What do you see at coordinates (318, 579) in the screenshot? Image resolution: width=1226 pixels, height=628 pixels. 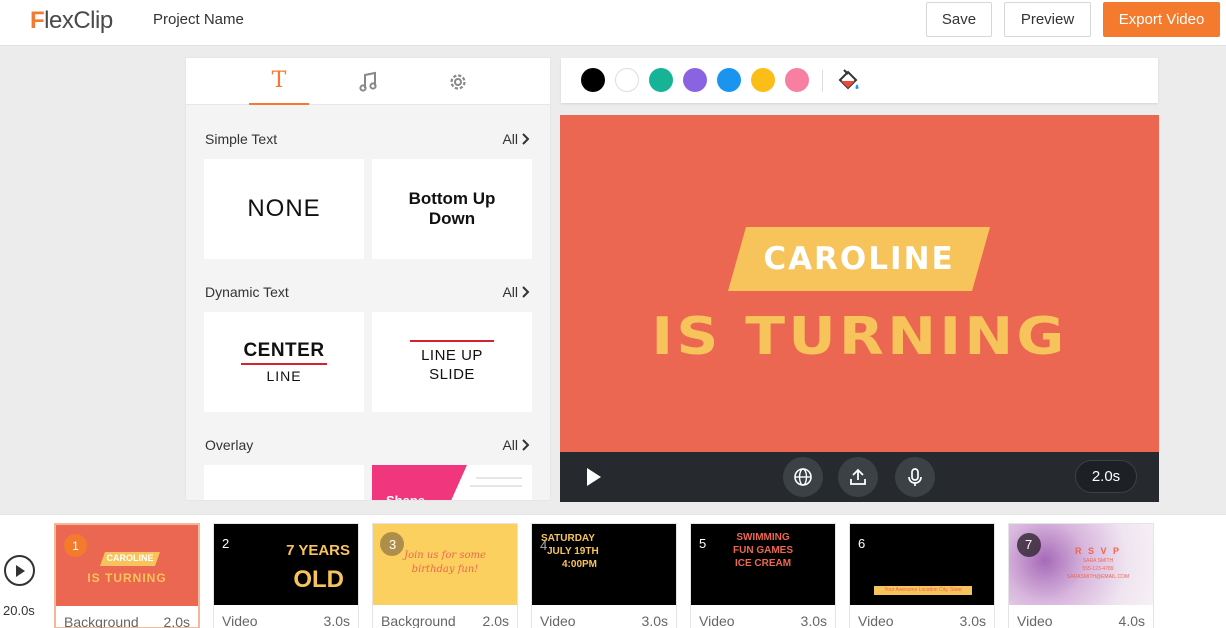 I see `thumb-text-2: OLD` at bounding box center [318, 579].